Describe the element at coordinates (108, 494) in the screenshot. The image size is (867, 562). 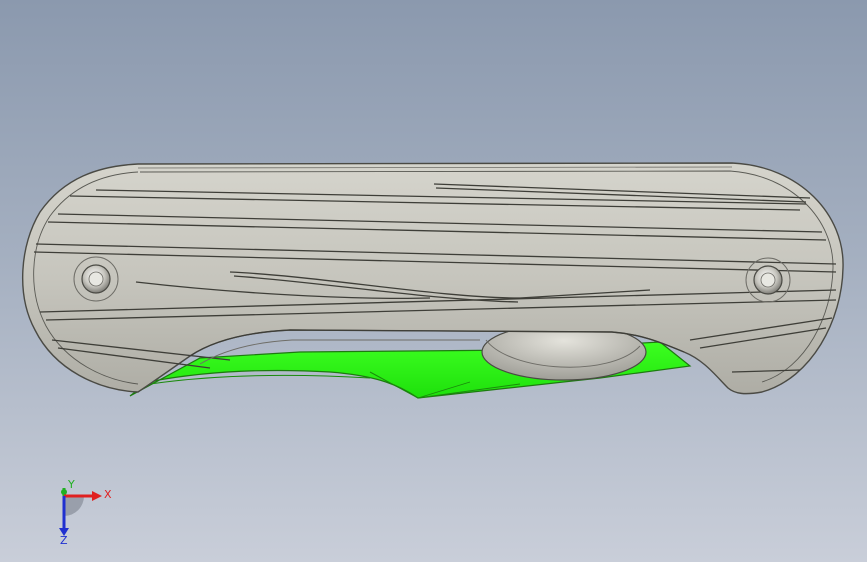
I see `x-axis-label: X` at that location.